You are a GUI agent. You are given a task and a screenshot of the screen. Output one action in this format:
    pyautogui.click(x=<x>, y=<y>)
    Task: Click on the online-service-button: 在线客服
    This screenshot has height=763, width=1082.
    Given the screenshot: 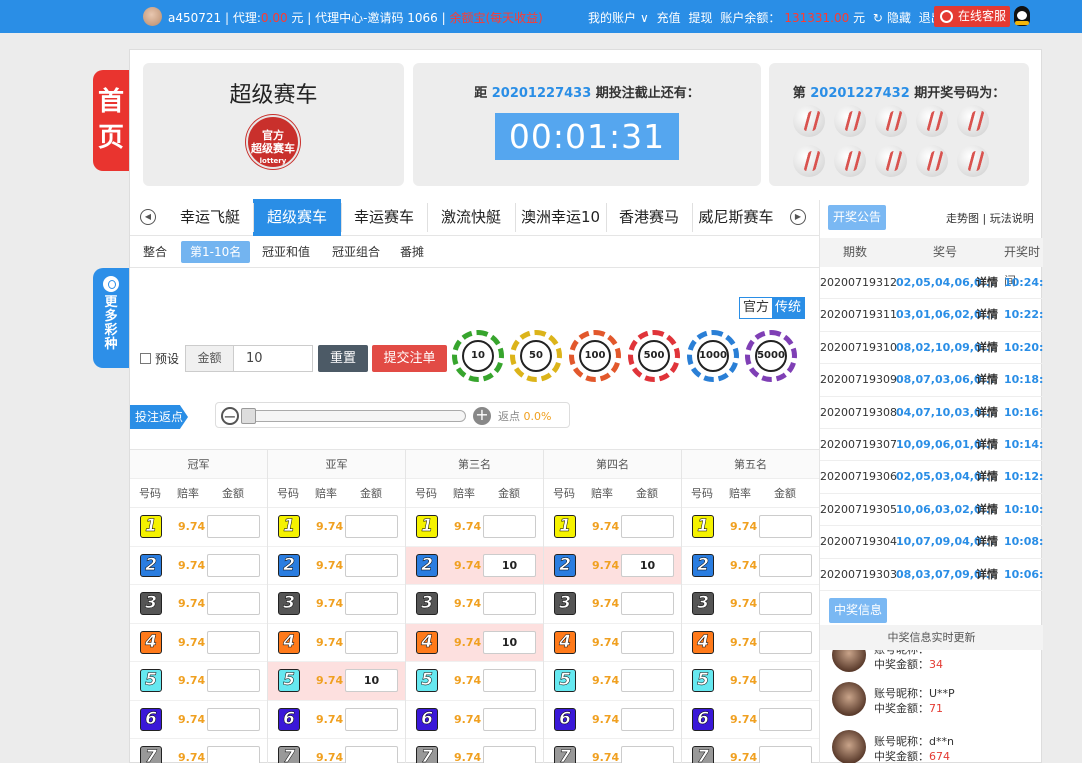 What is the action you would take?
    pyautogui.click(x=972, y=16)
    